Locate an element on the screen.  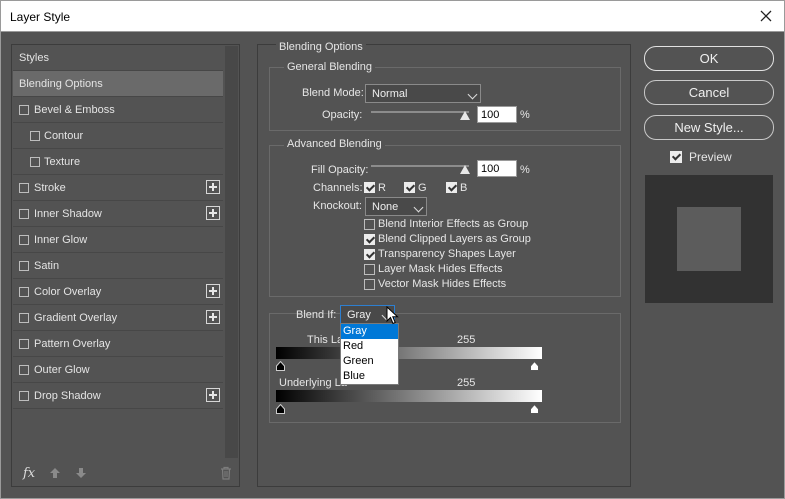
mouse-cursor-icon is located at coordinates (393, 315).